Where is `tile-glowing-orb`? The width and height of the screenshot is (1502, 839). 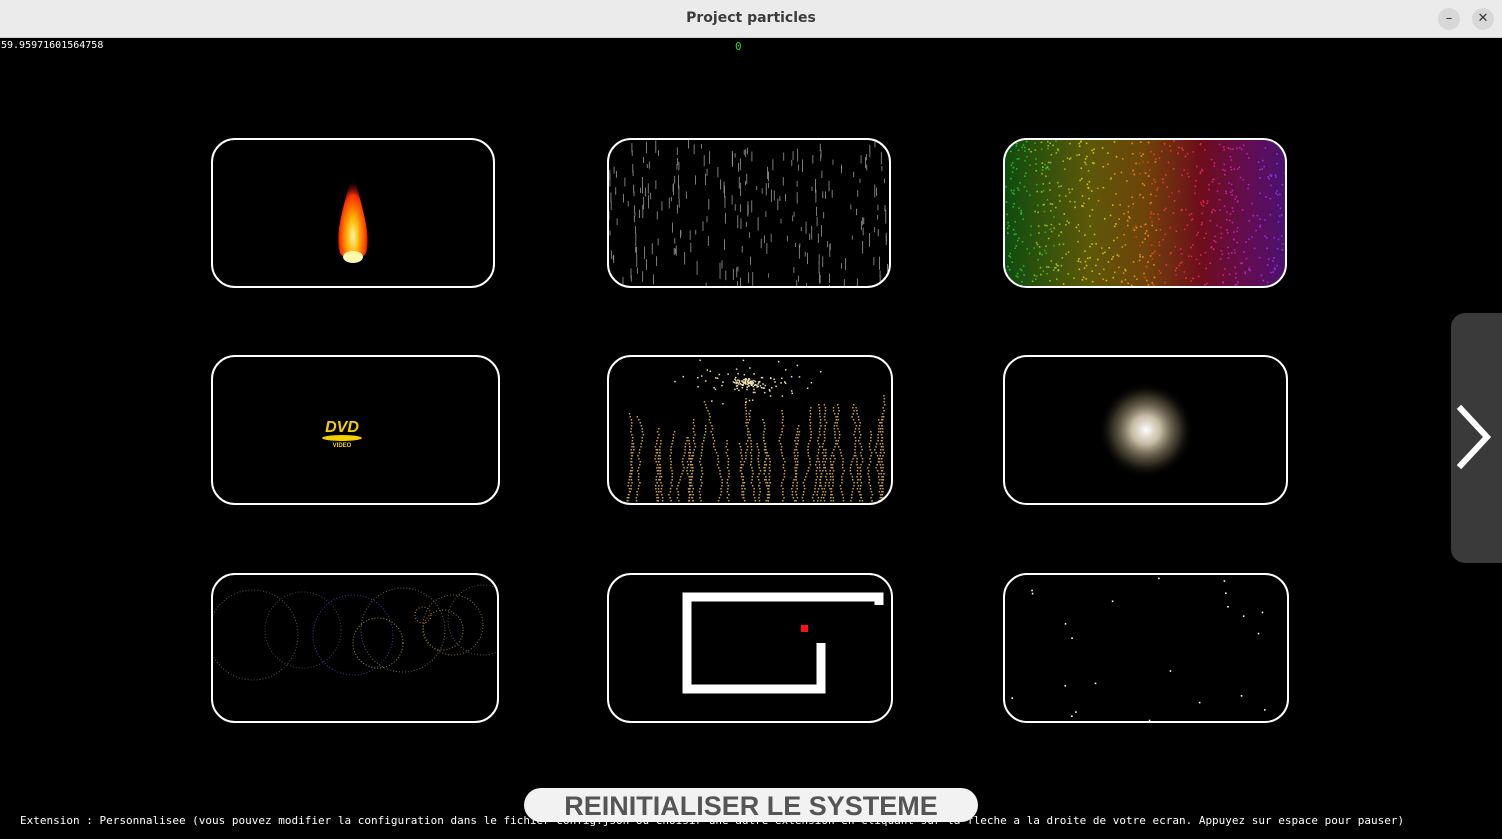
tile-glowing-orb is located at coordinates (1145, 430).